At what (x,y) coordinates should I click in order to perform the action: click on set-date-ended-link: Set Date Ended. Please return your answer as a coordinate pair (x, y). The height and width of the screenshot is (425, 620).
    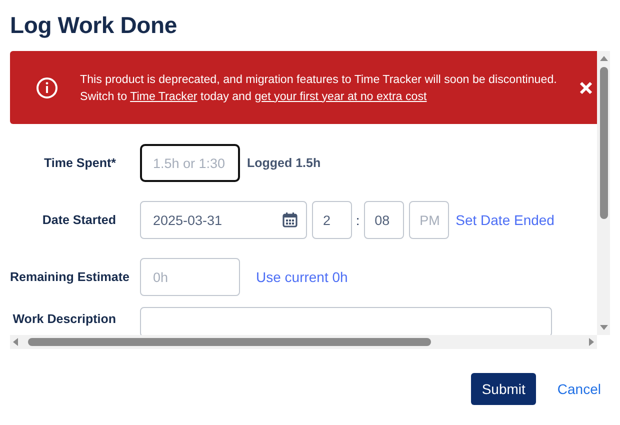
    Looking at the image, I should click on (505, 220).